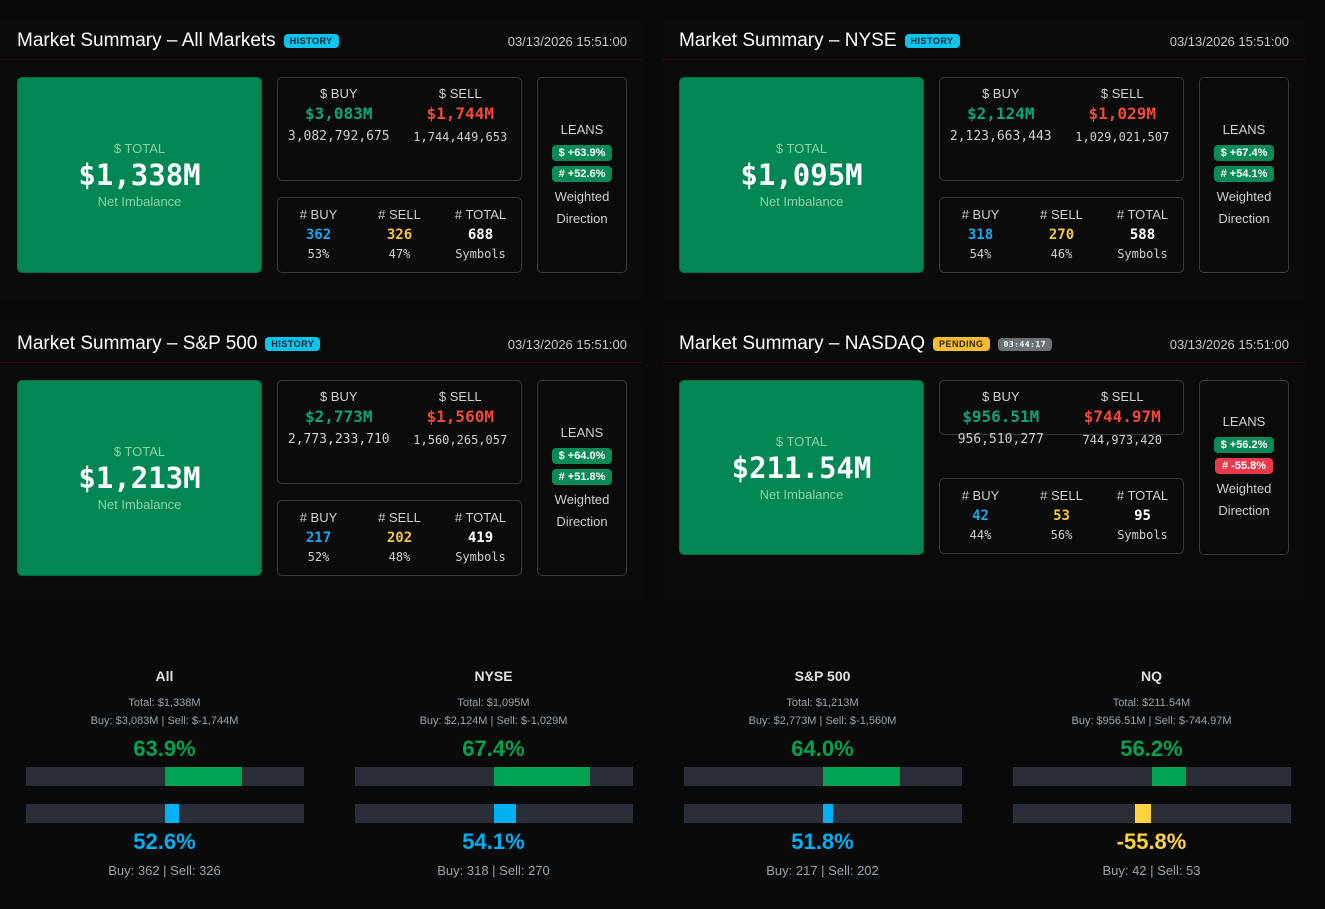 Image resolution: width=1325 pixels, height=909 pixels. What do you see at coordinates (1244, 445) in the screenshot?
I see `dollar-lean-pill: $ +56.2%` at bounding box center [1244, 445].